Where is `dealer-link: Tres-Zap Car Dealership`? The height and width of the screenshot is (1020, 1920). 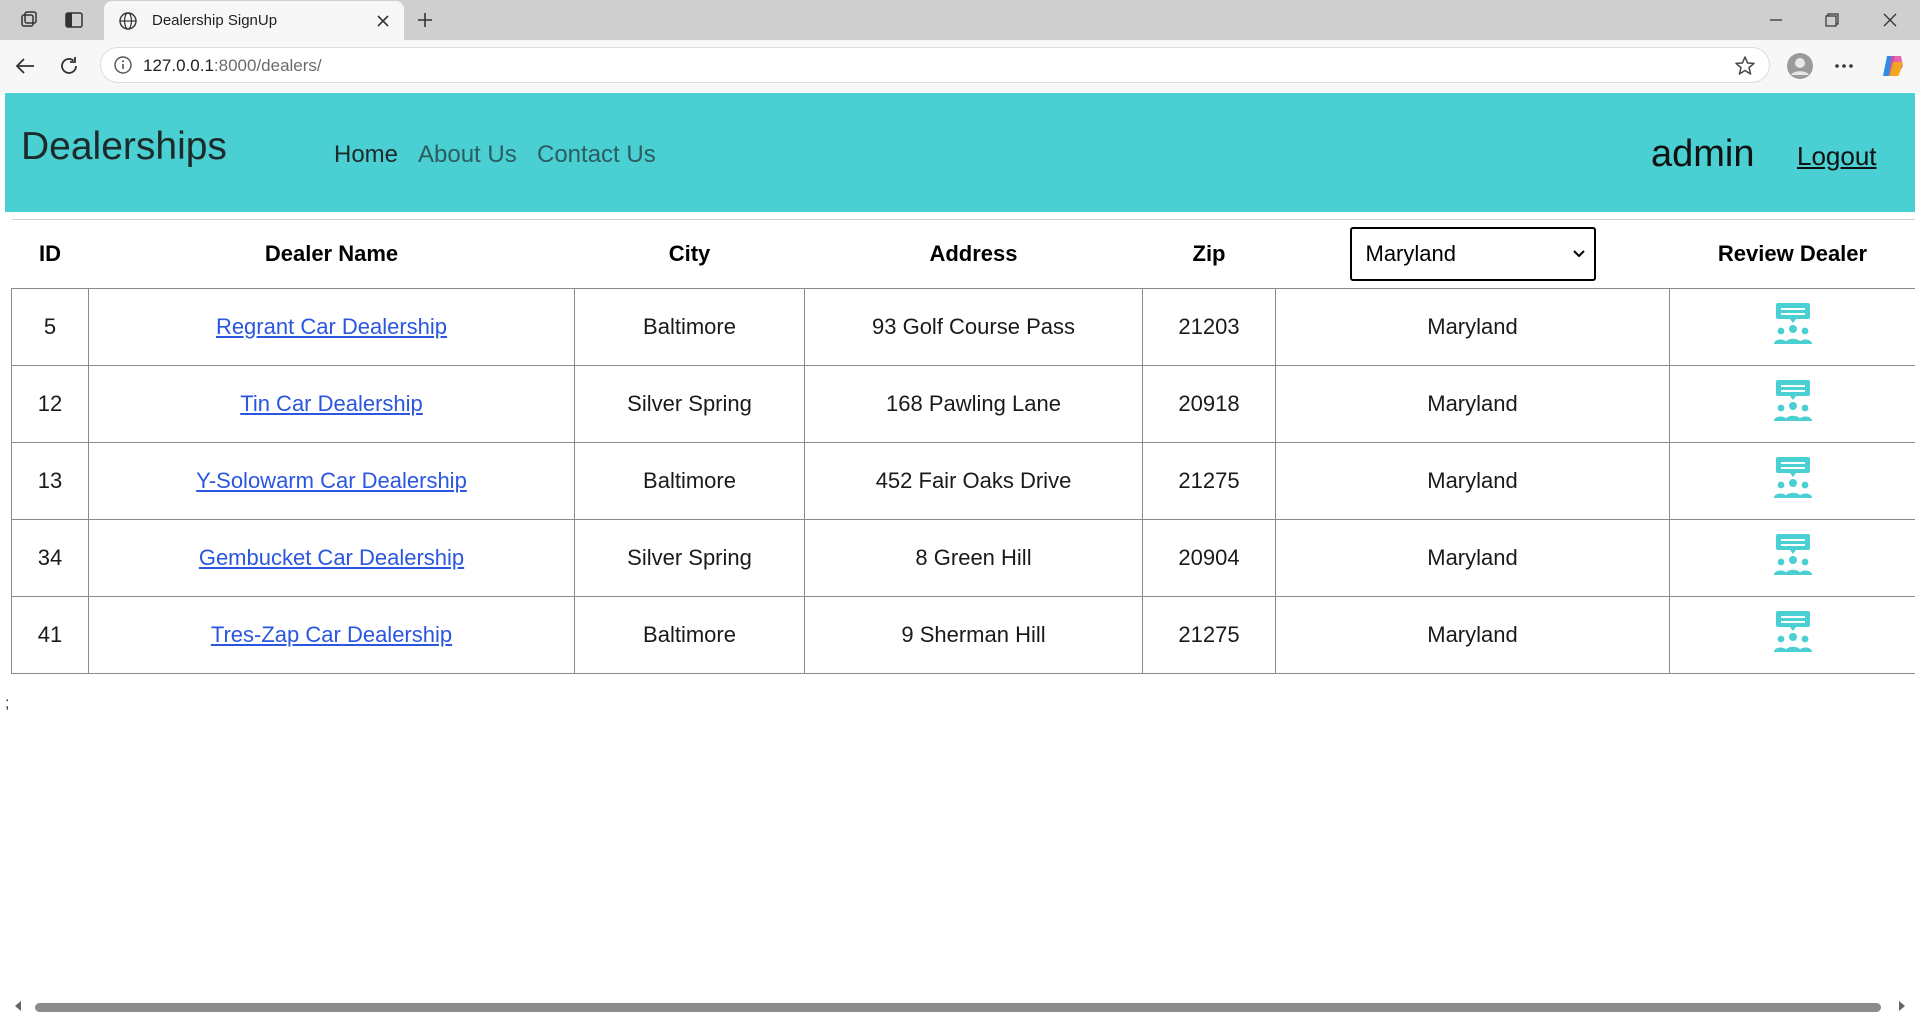
dealer-link: Tres-Zap Car Dealership is located at coordinates (331, 634).